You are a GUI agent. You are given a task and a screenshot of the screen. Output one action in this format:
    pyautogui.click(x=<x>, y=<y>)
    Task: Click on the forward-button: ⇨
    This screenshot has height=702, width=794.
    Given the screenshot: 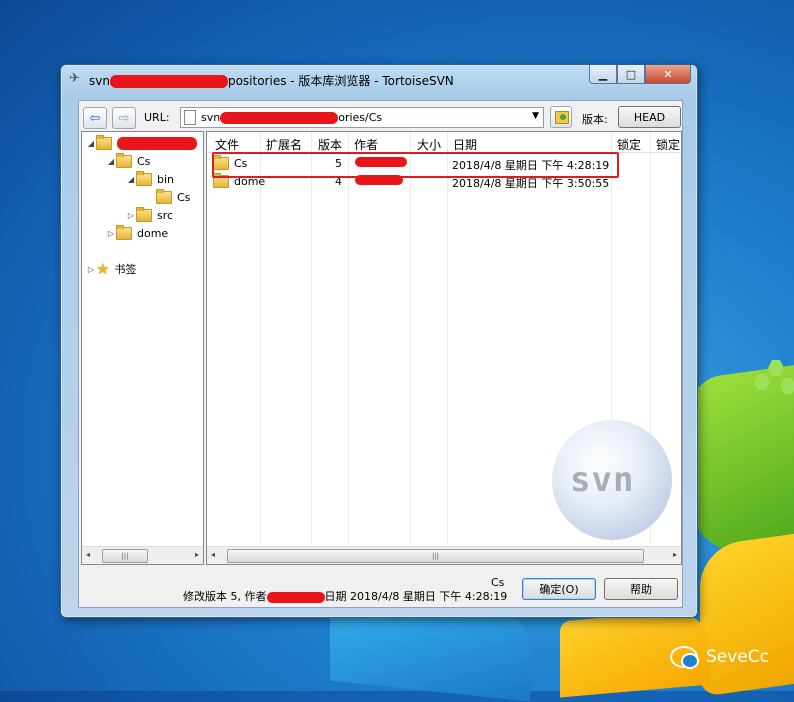 What is the action you would take?
    pyautogui.click(x=124, y=118)
    